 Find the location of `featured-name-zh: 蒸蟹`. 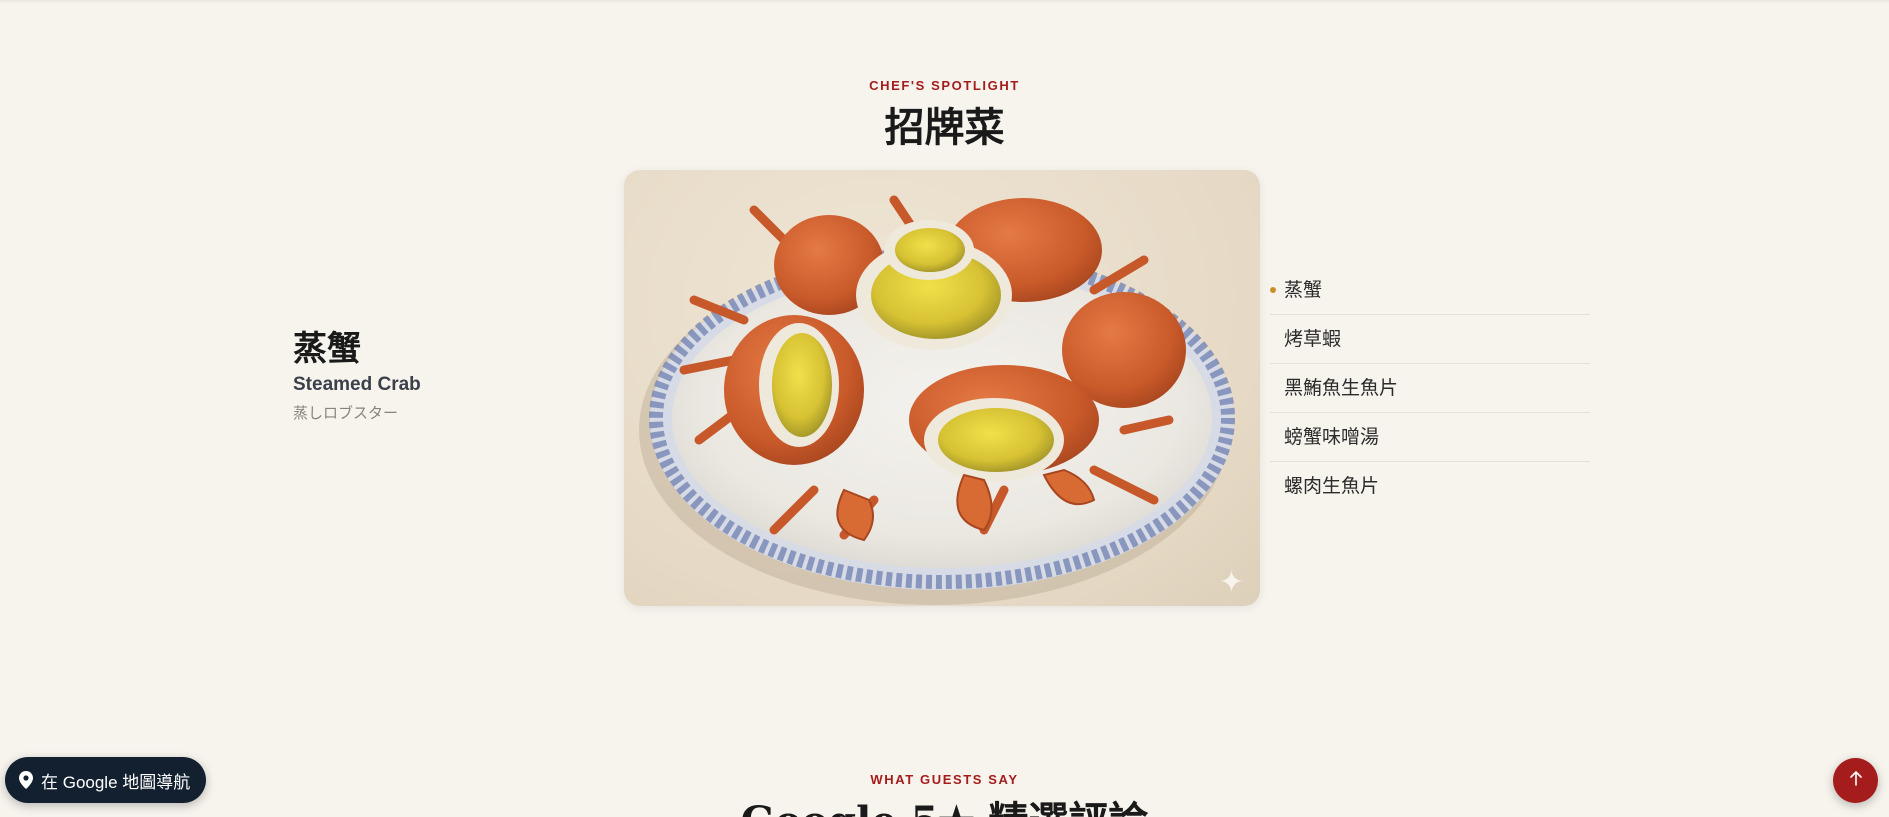

featured-name-zh: 蒸蟹 is located at coordinates (327, 349).